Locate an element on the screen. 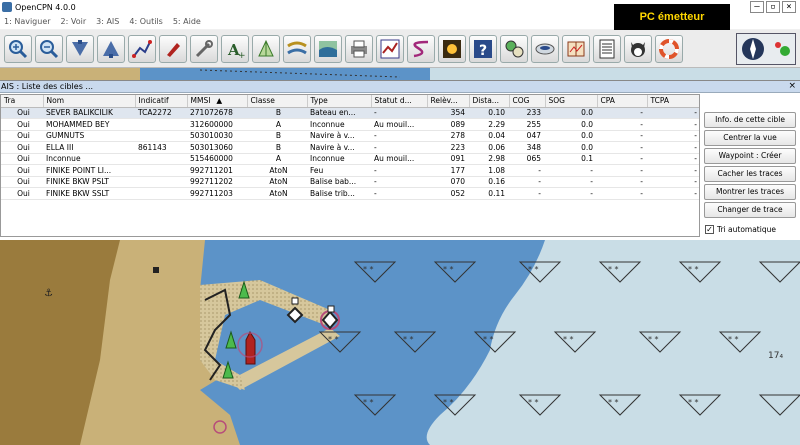 The height and width of the screenshot is (445, 800). center-view-button: Centrer la vue is located at coordinates (750, 138).